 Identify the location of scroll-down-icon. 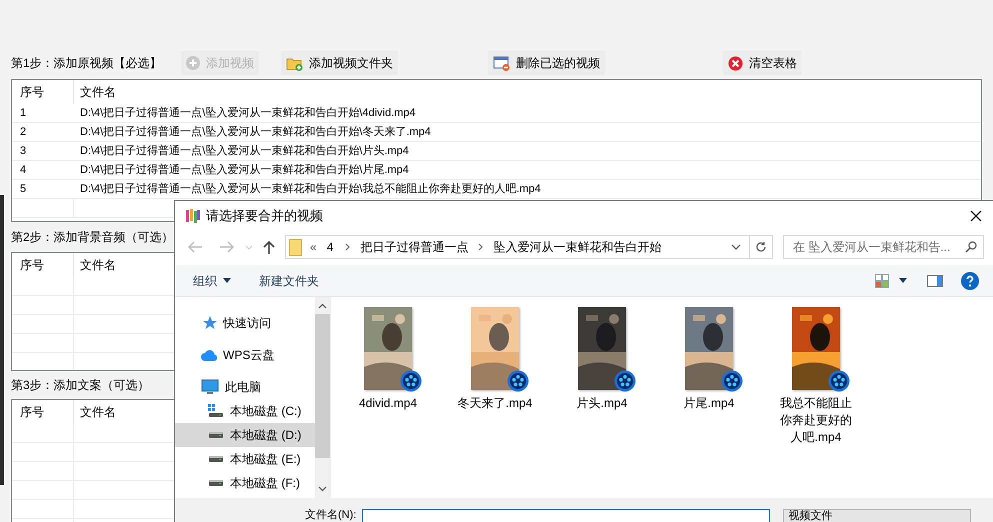
(322, 489).